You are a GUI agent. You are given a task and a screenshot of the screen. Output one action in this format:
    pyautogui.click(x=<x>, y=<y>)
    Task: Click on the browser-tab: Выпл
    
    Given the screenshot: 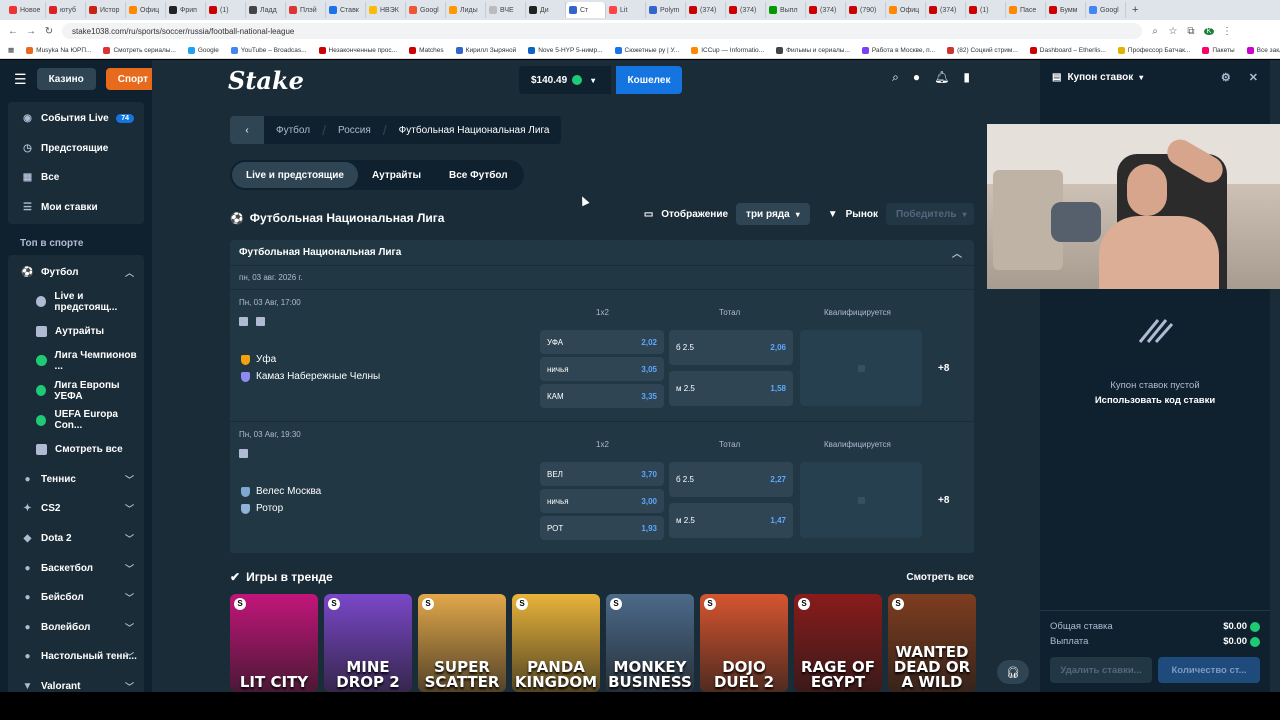 What is the action you would take?
    pyautogui.click(x=786, y=10)
    